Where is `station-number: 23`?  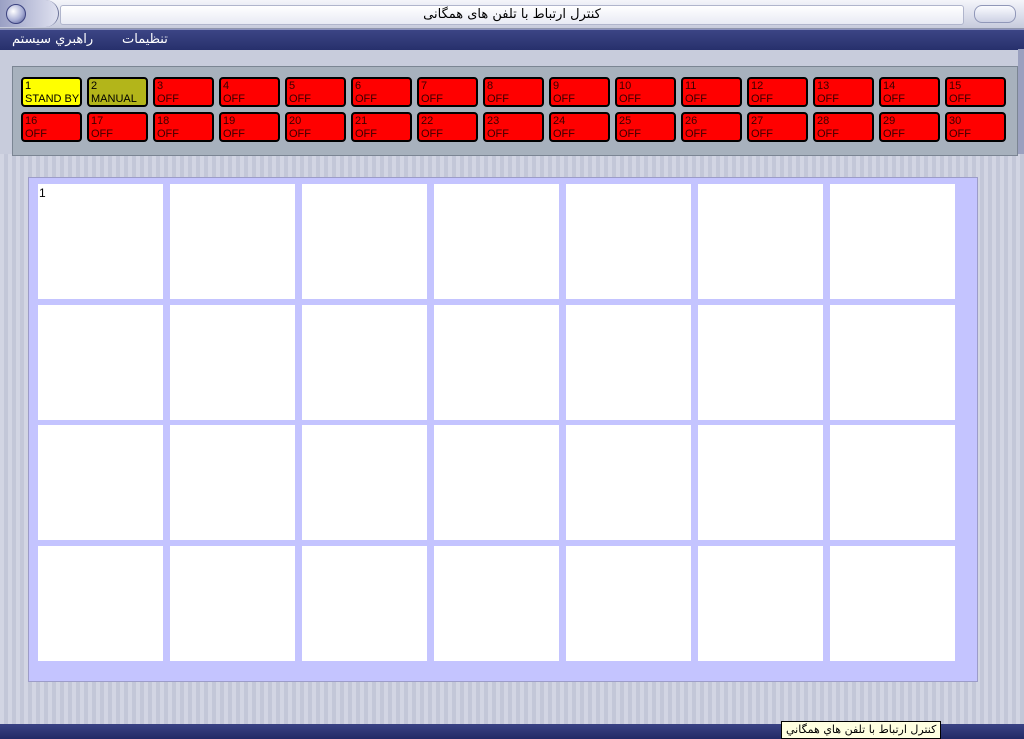 station-number: 23 is located at coordinates (493, 121).